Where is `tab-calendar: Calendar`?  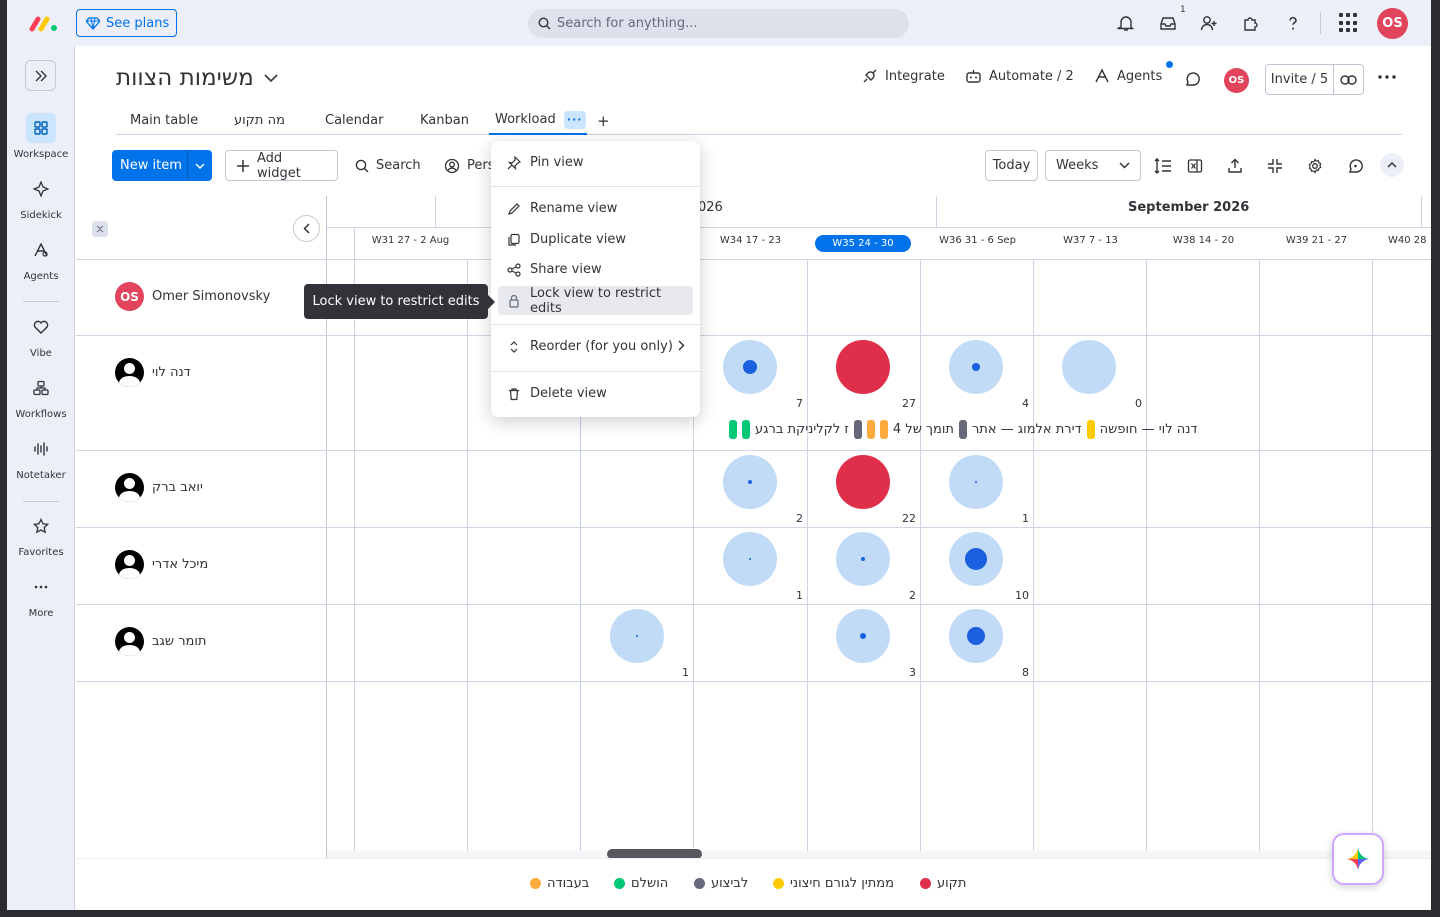
tab-calendar: Calendar is located at coordinates (354, 120).